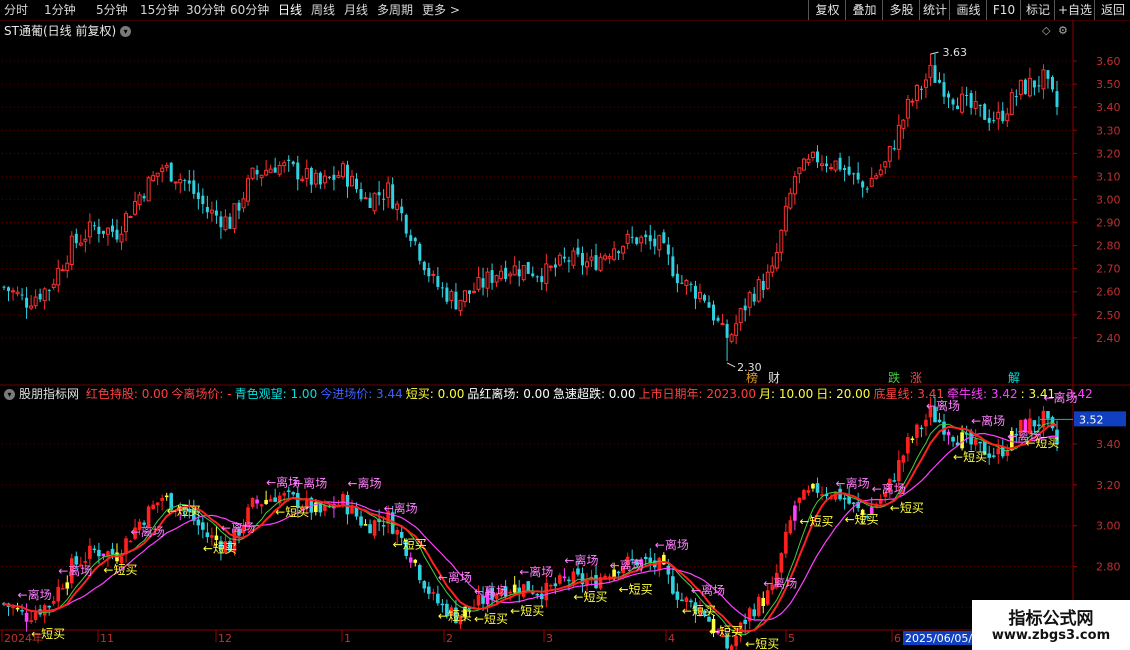 This screenshot has width=1130, height=650. I want to click on stats-button: 统计, so click(934, 10).